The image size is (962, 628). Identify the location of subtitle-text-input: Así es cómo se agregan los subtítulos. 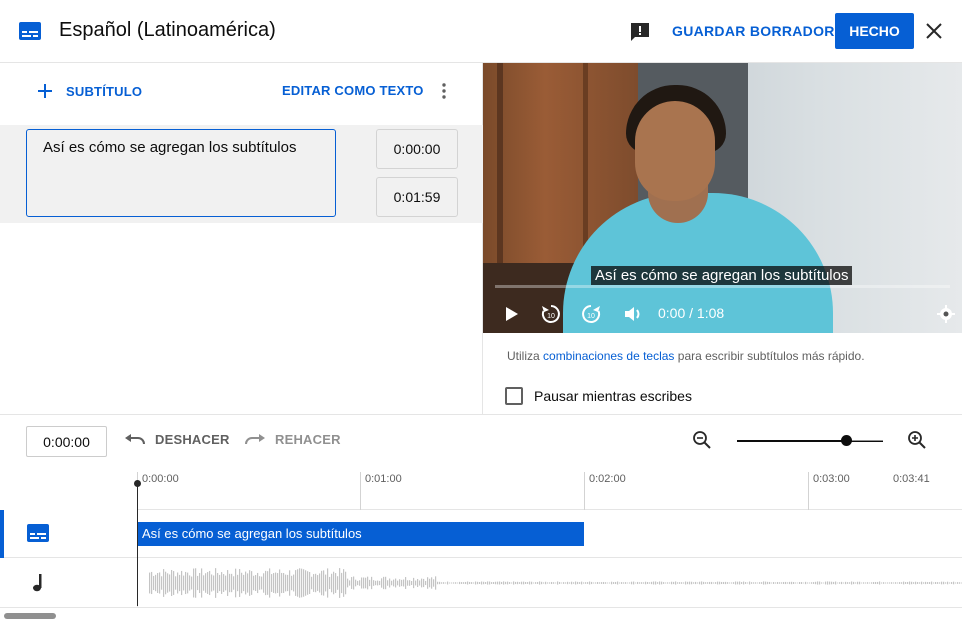
(181, 173).